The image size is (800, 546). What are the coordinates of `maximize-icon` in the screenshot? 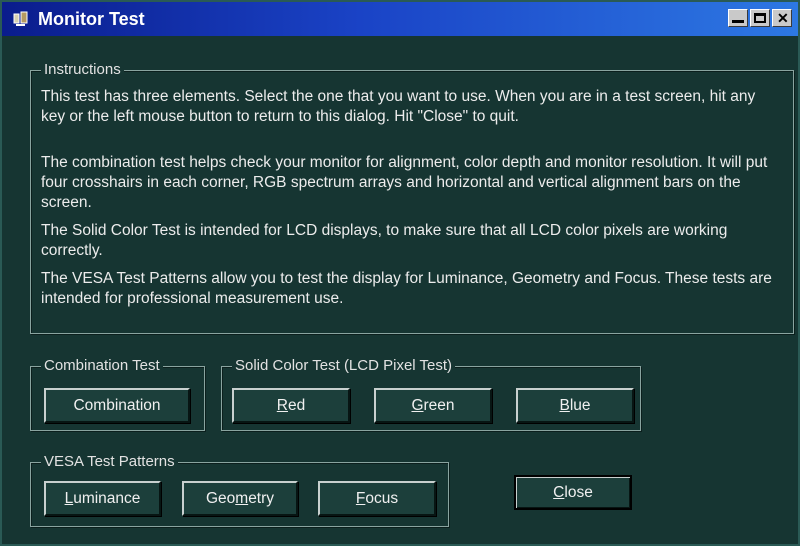 It's located at (760, 18).